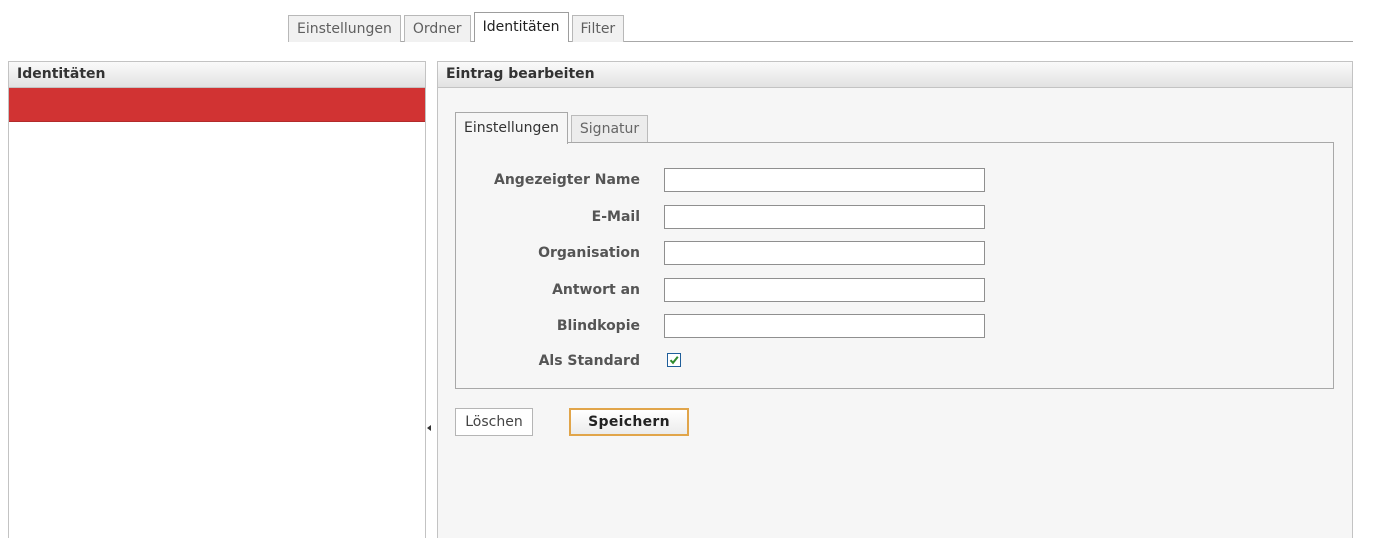  I want to click on tab-filter: Filter, so click(598, 28).